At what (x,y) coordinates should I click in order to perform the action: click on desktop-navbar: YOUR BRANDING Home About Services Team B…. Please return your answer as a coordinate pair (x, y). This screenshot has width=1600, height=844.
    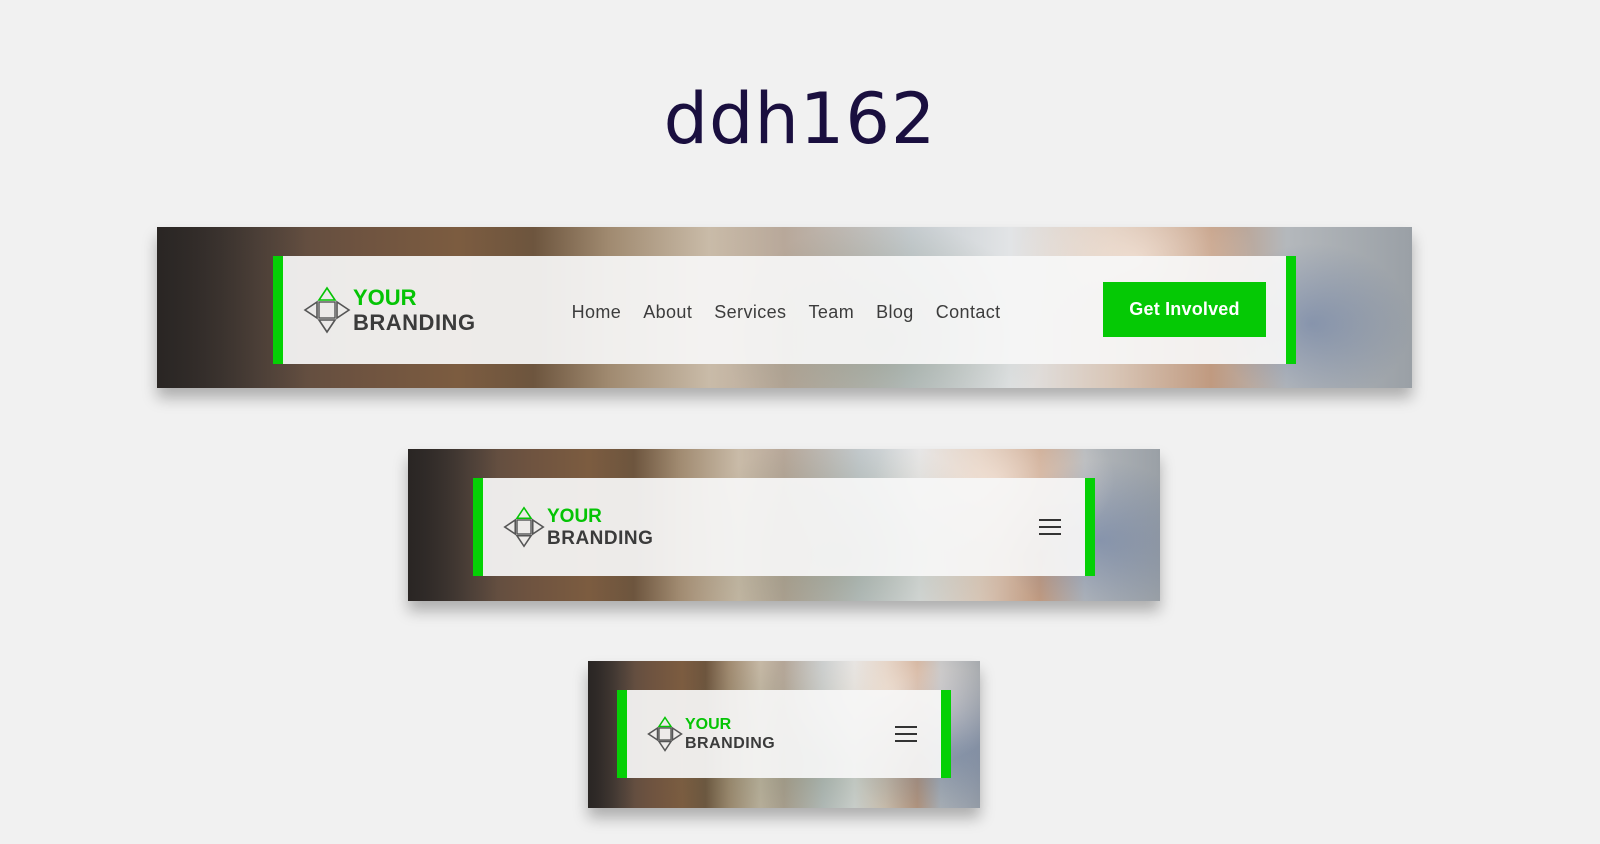
    Looking at the image, I should click on (784, 310).